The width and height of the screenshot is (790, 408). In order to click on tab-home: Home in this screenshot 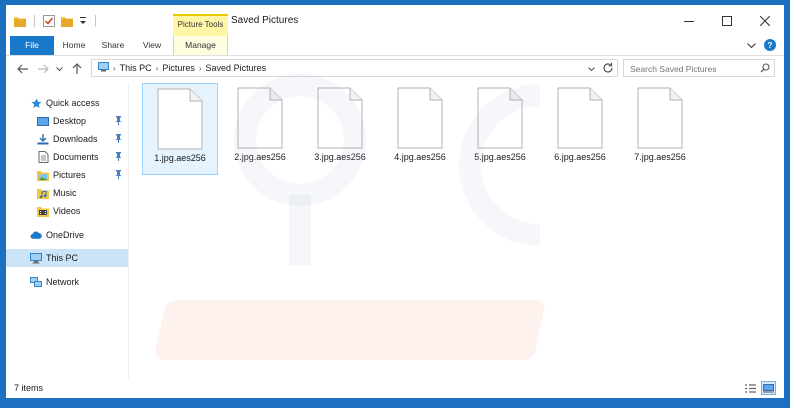, I will do `click(74, 45)`.